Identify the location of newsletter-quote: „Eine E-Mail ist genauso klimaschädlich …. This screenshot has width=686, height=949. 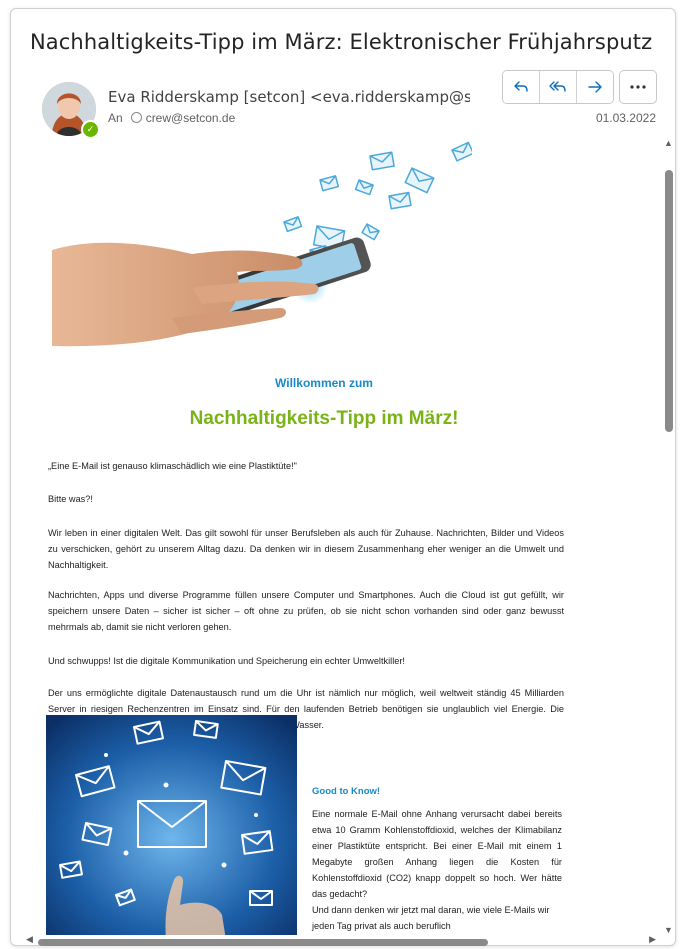
(172, 466).